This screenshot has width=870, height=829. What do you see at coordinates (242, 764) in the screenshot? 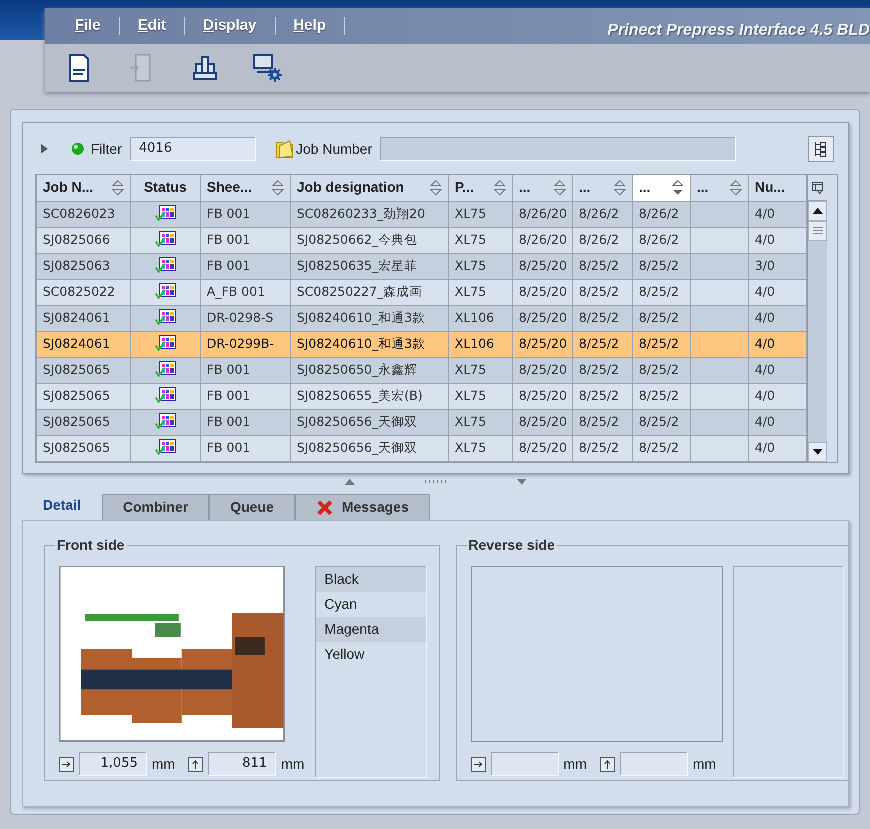
I see `height-field: 811` at bounding box center [242, 764].